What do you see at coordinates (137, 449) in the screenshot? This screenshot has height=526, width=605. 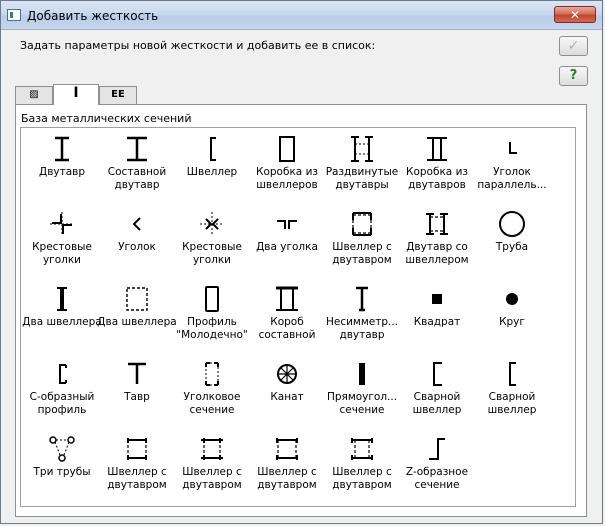 I see `channel-with-i-beam-2-icon` at bounding box center [137, 449].